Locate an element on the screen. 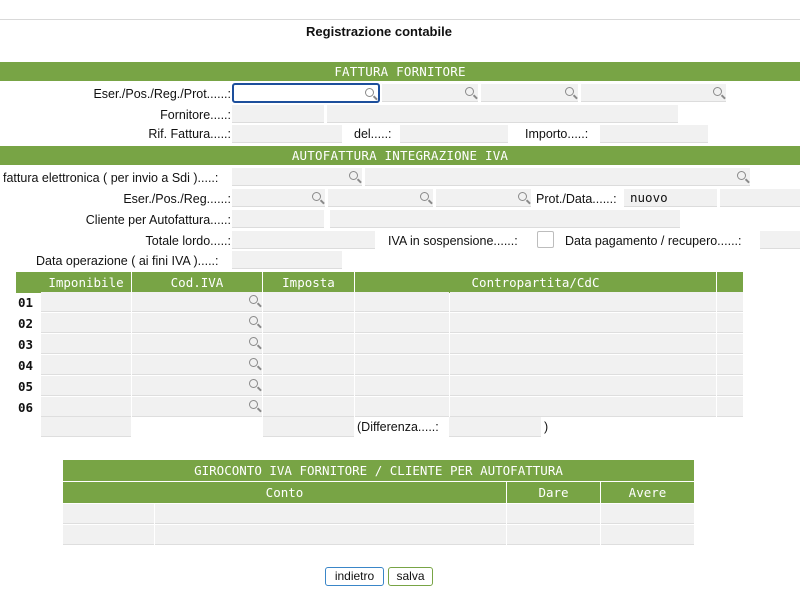  autofattura-eser-field is located at coordinates (278, 198).